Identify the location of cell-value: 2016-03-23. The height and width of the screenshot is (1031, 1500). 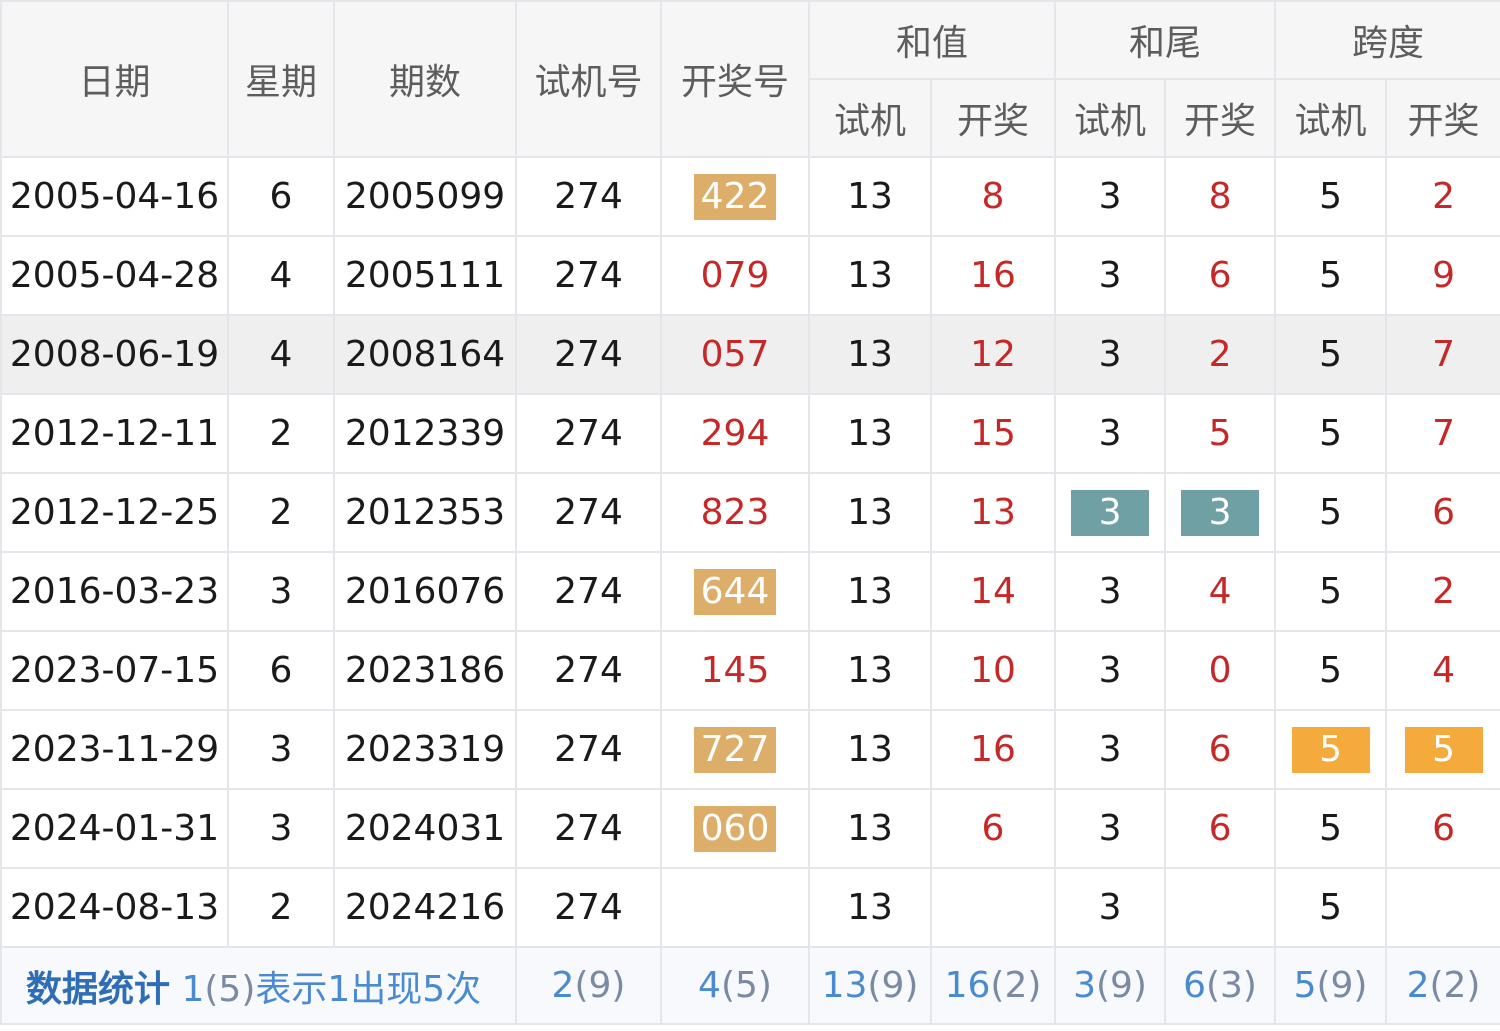
(114, 591).